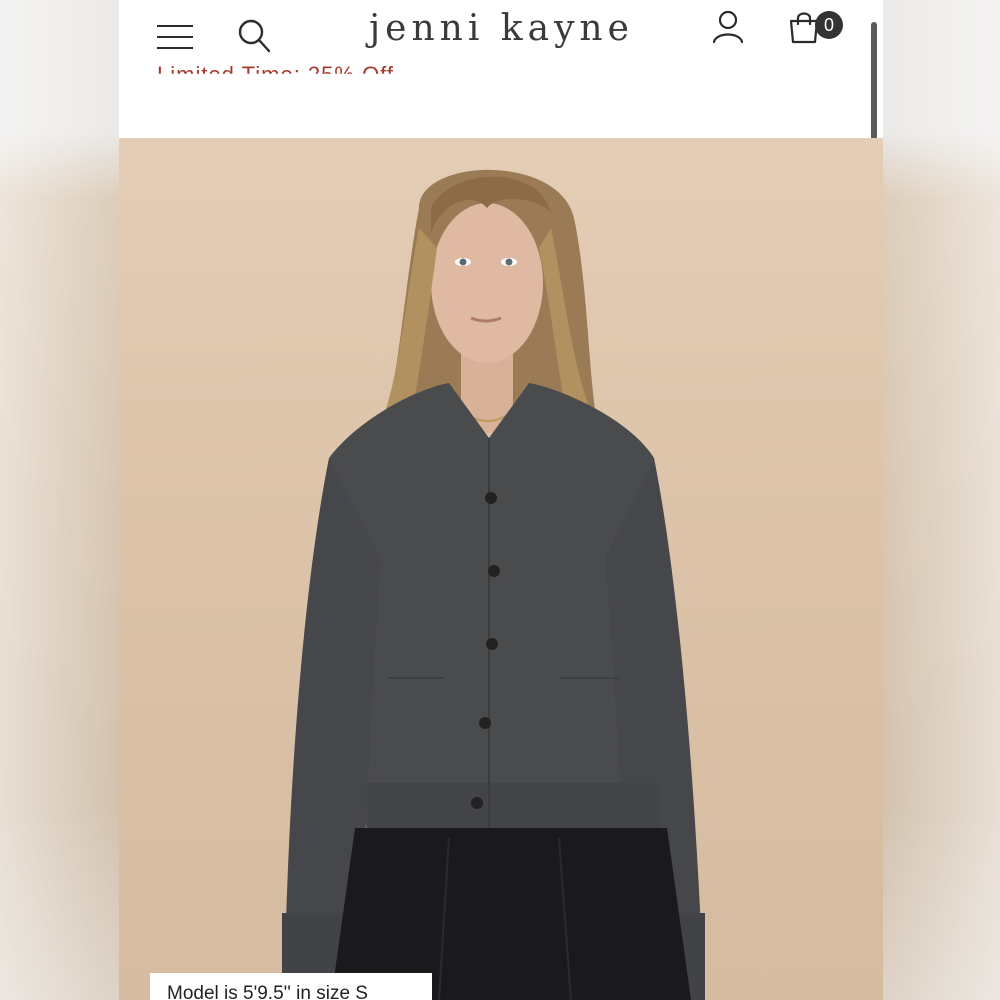 This screenshot has height=1000, width=1000. Describe the element at coordinates (275, 68) in the screenshot. I see `promo-banner: Limited Time: 25% Off` at that location.